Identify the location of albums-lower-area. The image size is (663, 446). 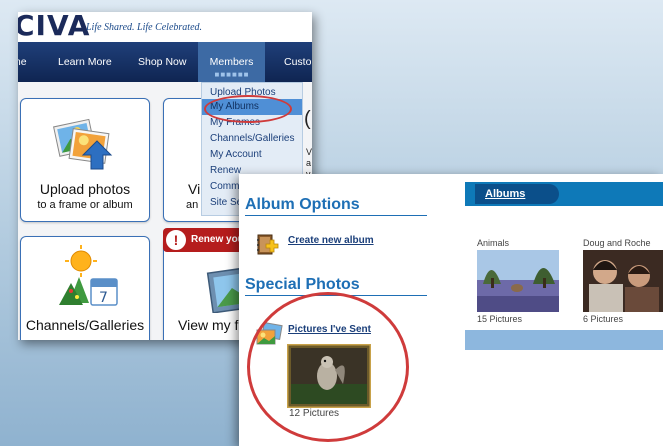
(564, 398).